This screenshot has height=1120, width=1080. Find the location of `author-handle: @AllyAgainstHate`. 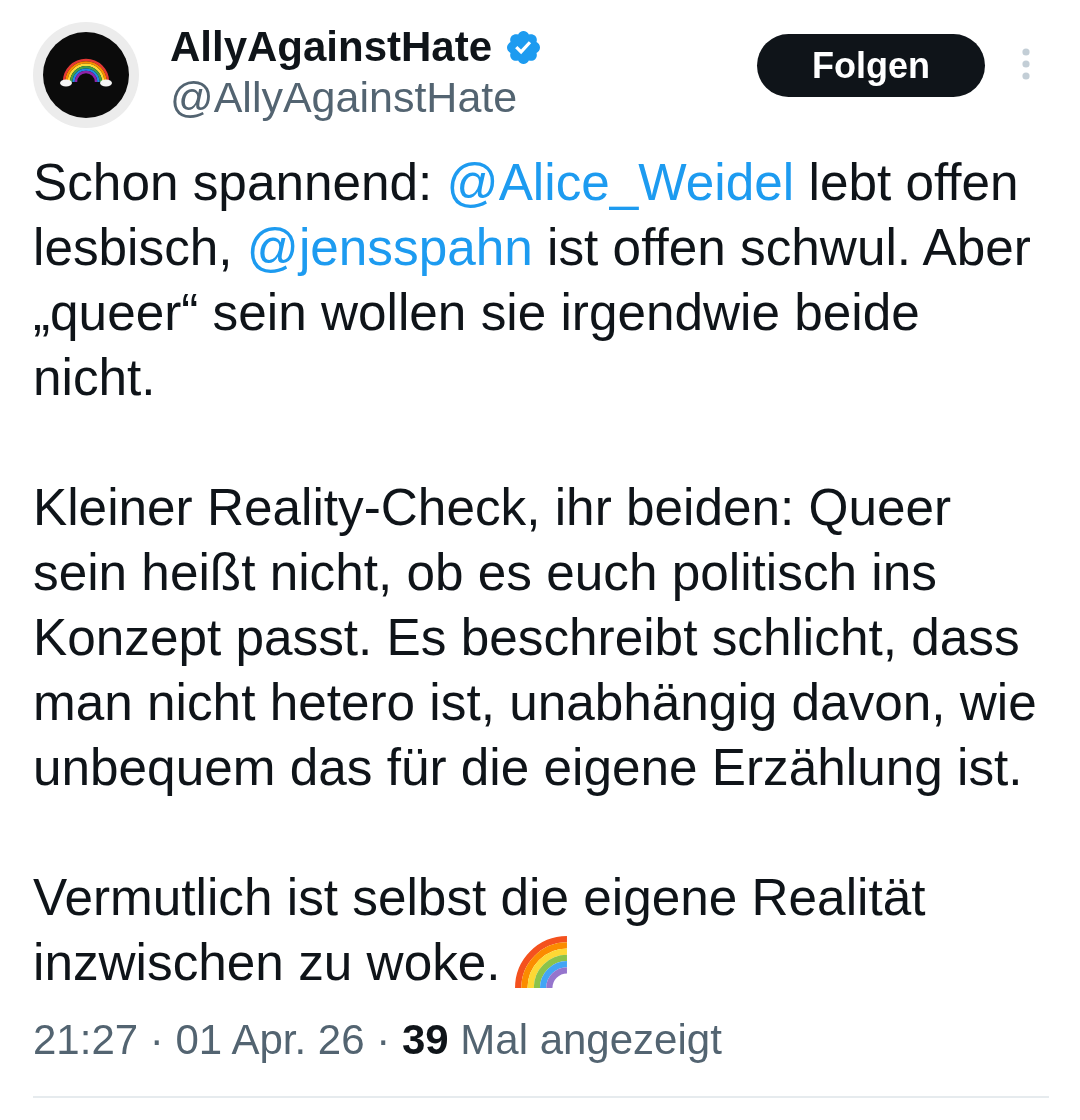

author-handle: @AllyAgainstHate is located at coordinates (344, 97).